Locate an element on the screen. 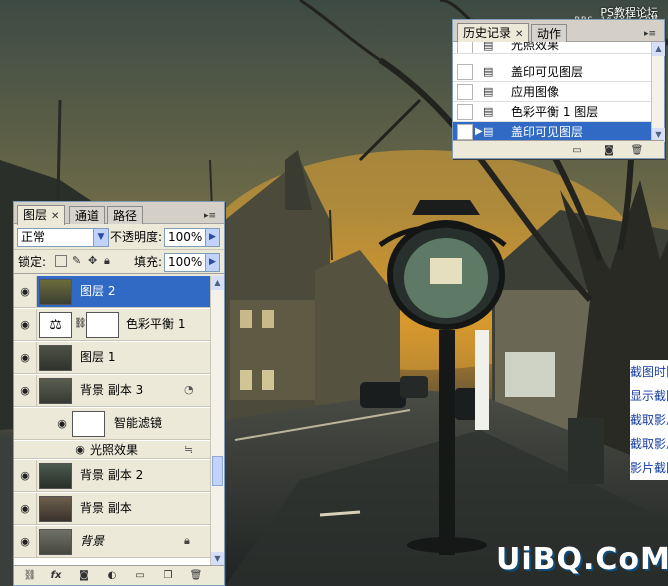  history-item: ▤ 光照效果 is located at coordinates (552, 48).